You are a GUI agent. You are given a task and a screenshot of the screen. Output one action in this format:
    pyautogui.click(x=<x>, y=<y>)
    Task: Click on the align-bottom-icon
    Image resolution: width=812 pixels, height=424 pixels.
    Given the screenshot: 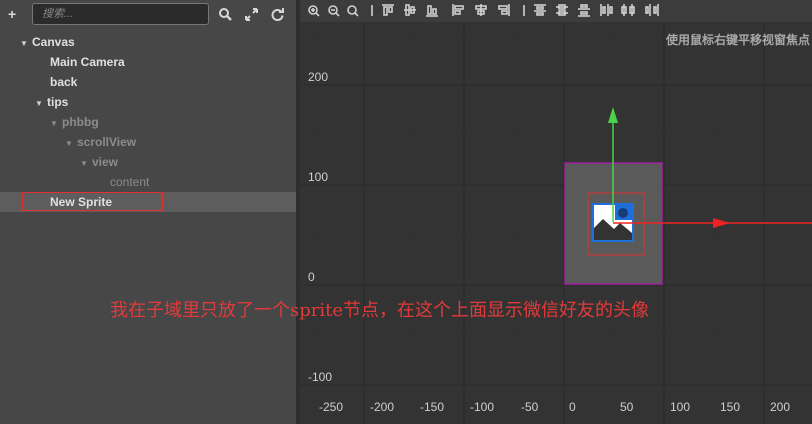 What is the action you would take?
    pyautogui.click(x=432, y=11)
    